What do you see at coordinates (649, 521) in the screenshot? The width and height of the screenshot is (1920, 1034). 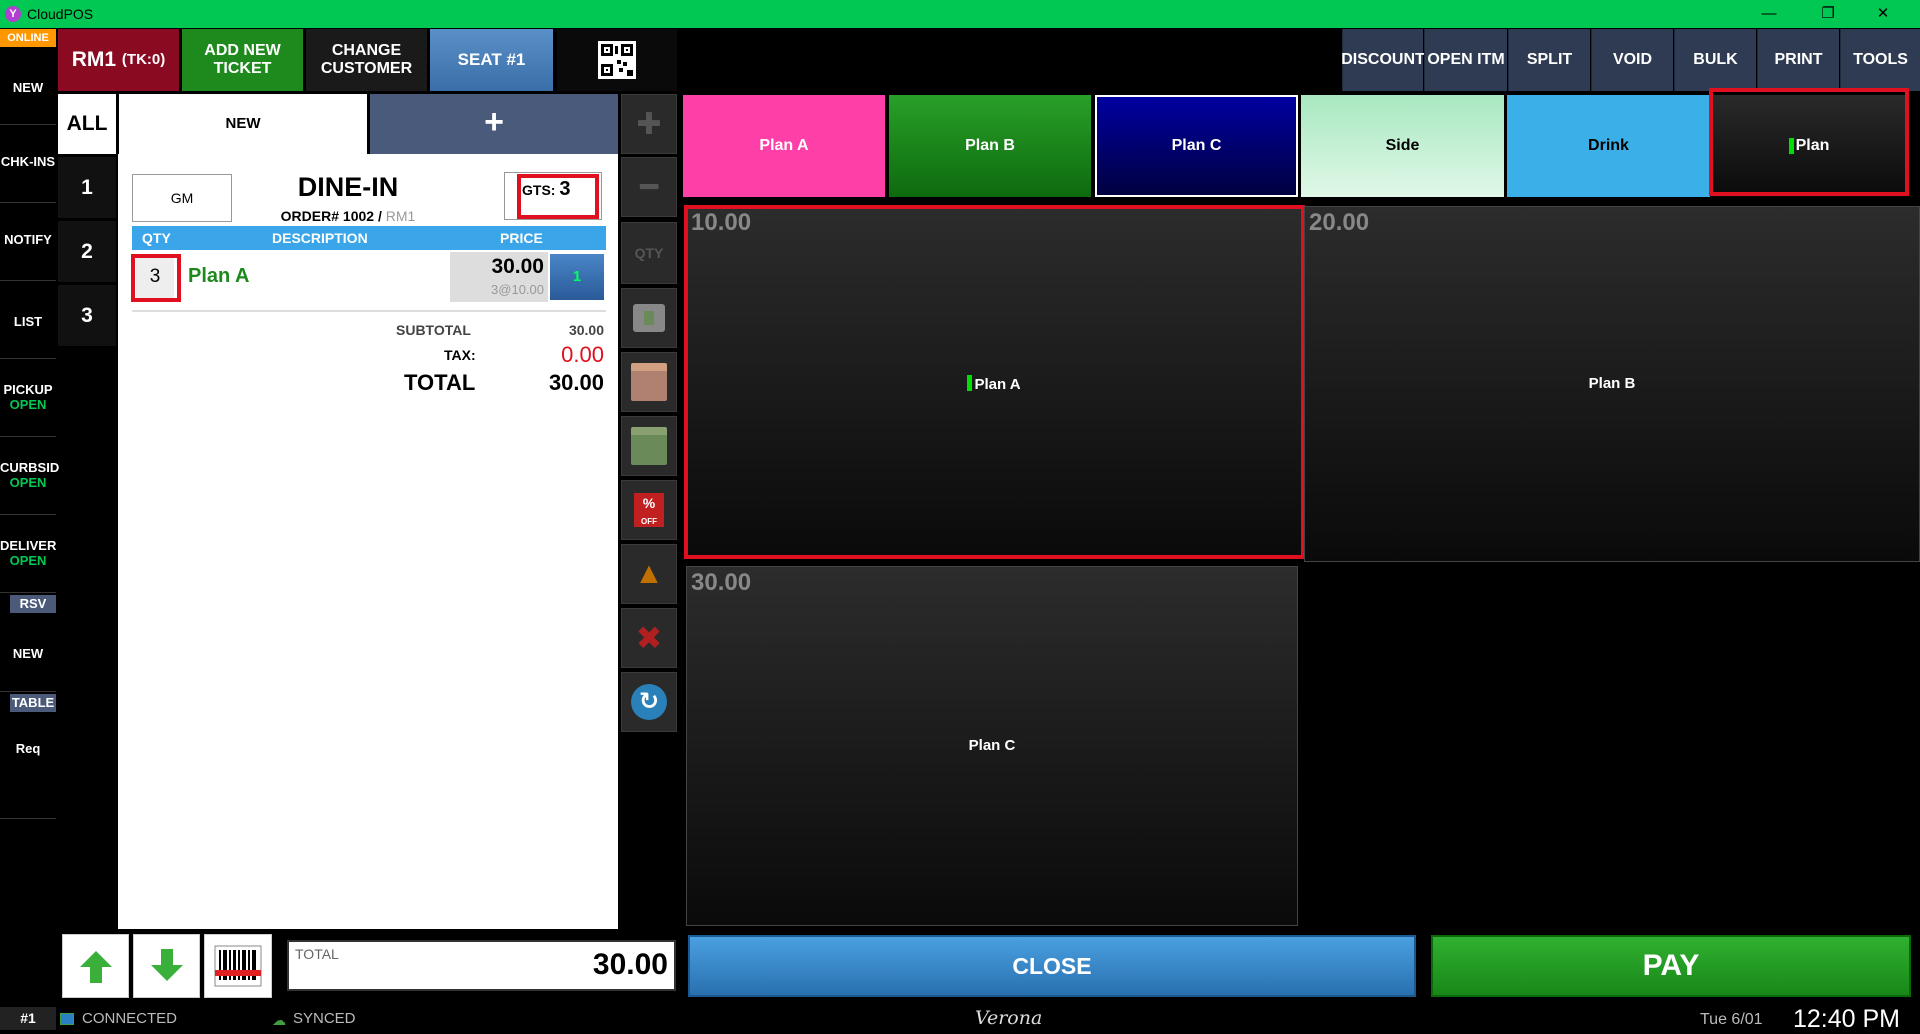 I see `discount-off-text: OFF` at bounding box center [649, 521].